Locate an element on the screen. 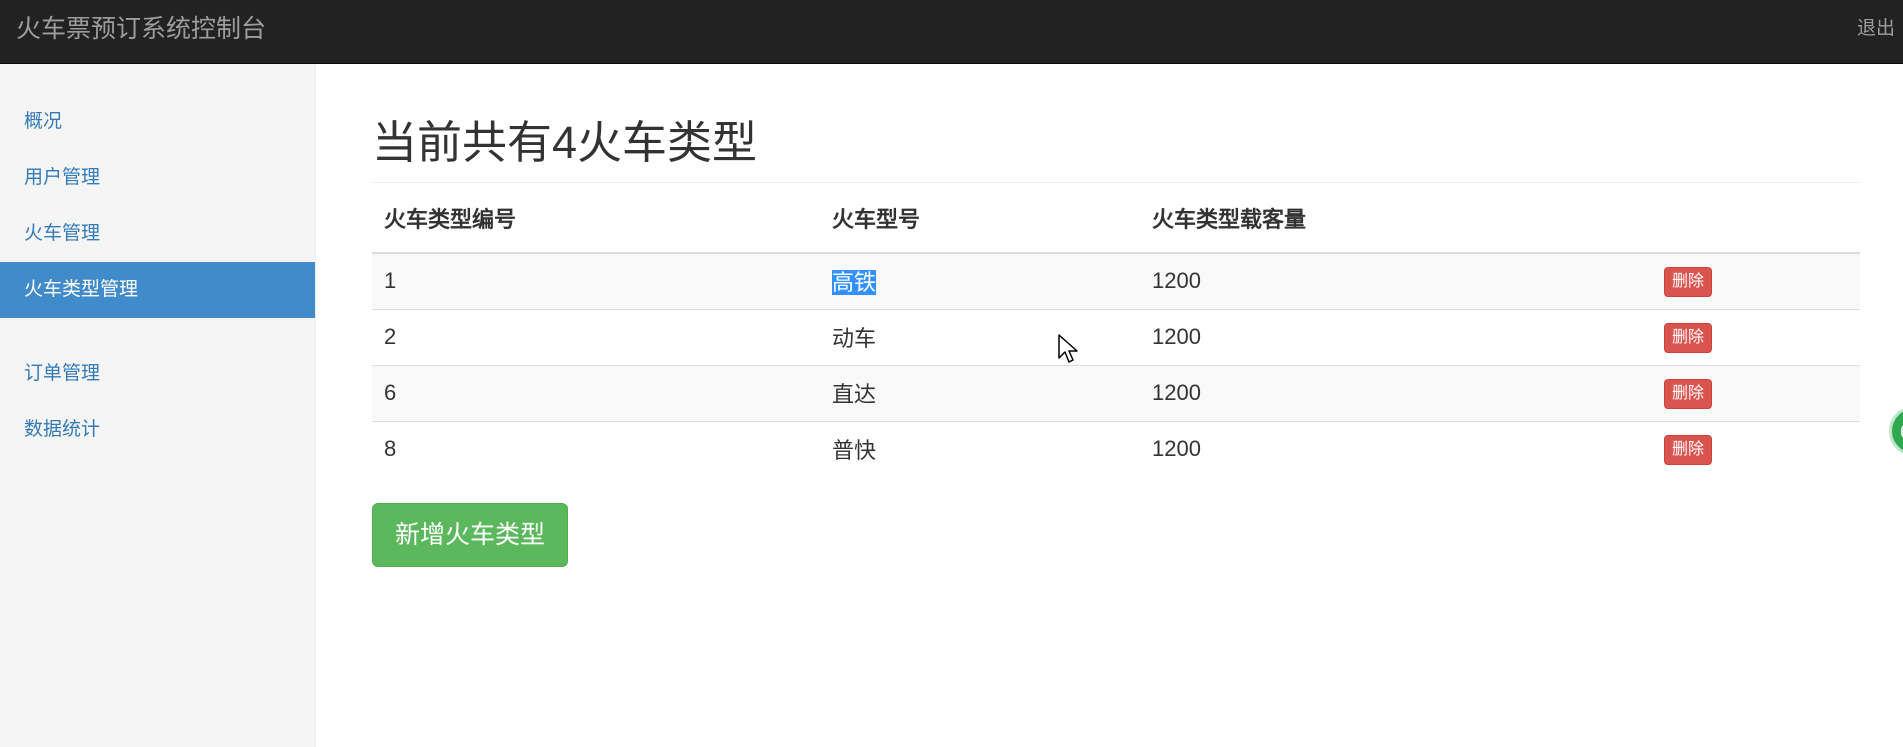 The image size is (1903, 747). cell-model: 高铁 is located at coordinates (980, 280).